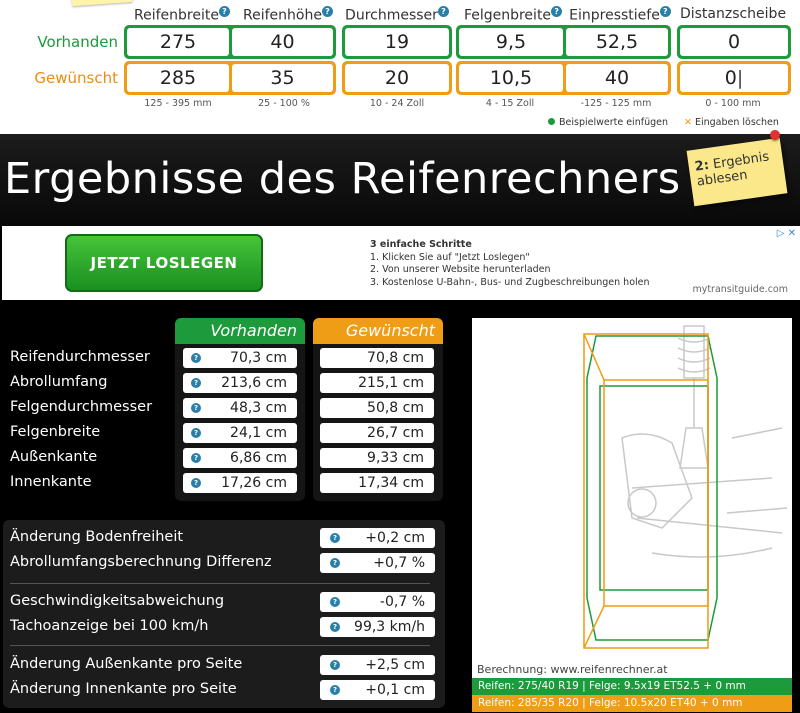  I want to click on input-einpresstiefe-gewuenscht: 40, so click(617, 78).